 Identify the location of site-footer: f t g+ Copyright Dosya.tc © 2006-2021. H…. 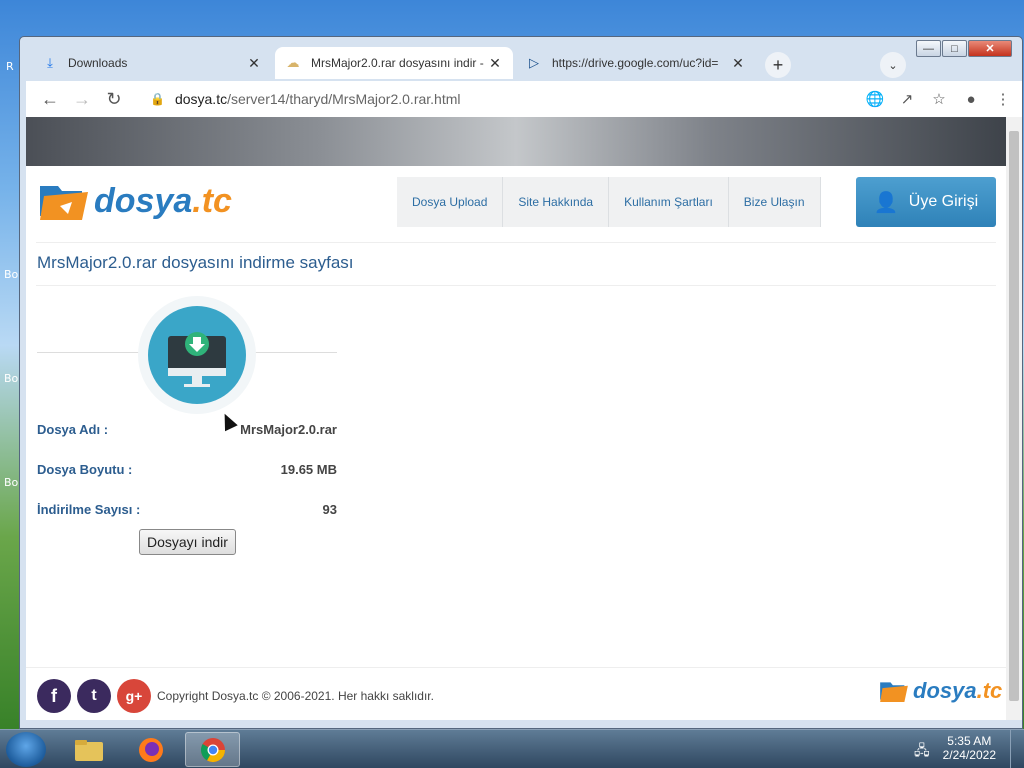
(516, 693).